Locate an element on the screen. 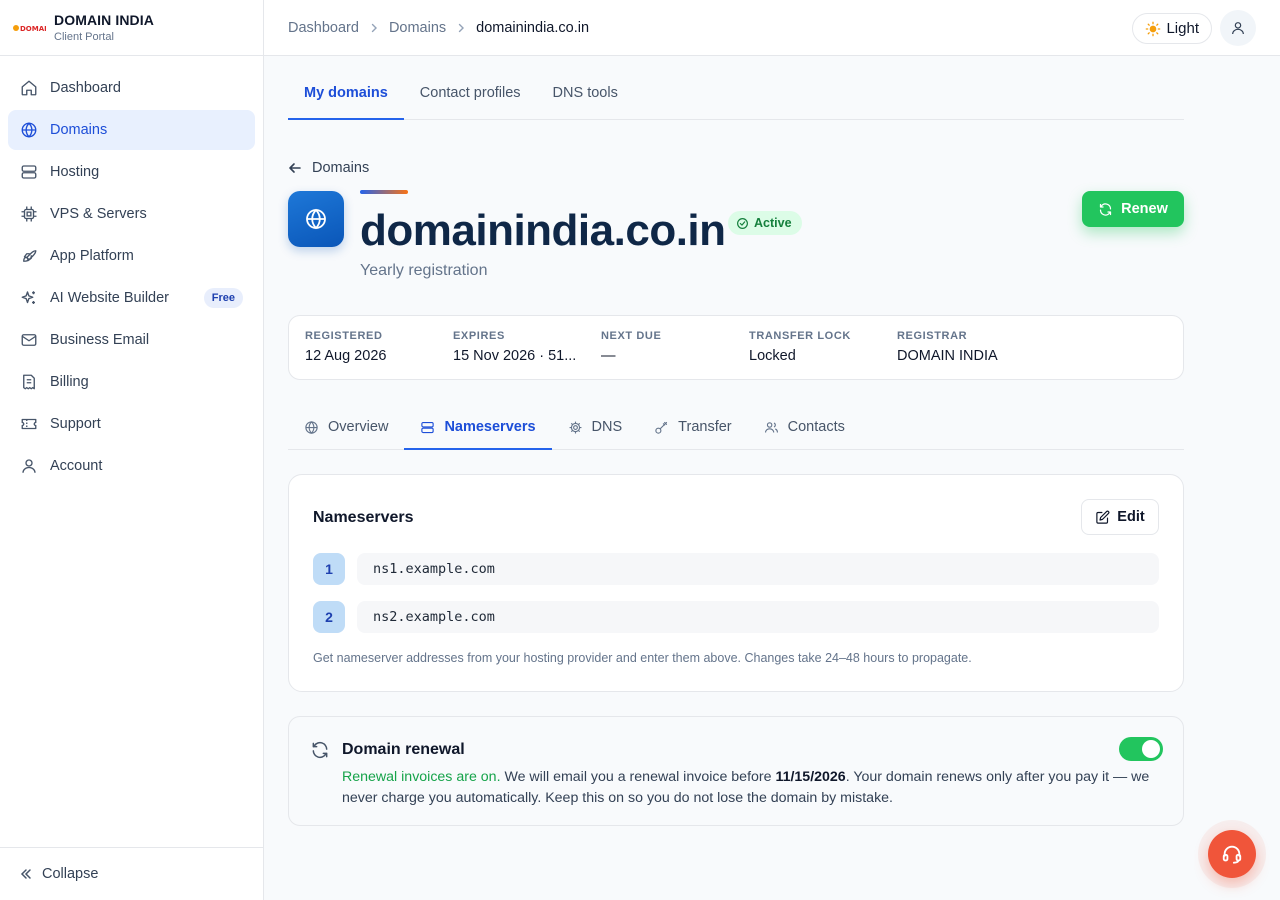 The width and height of the screenshot is (1280, 900). chevron-right-icon is located at coordinates (461, 27).